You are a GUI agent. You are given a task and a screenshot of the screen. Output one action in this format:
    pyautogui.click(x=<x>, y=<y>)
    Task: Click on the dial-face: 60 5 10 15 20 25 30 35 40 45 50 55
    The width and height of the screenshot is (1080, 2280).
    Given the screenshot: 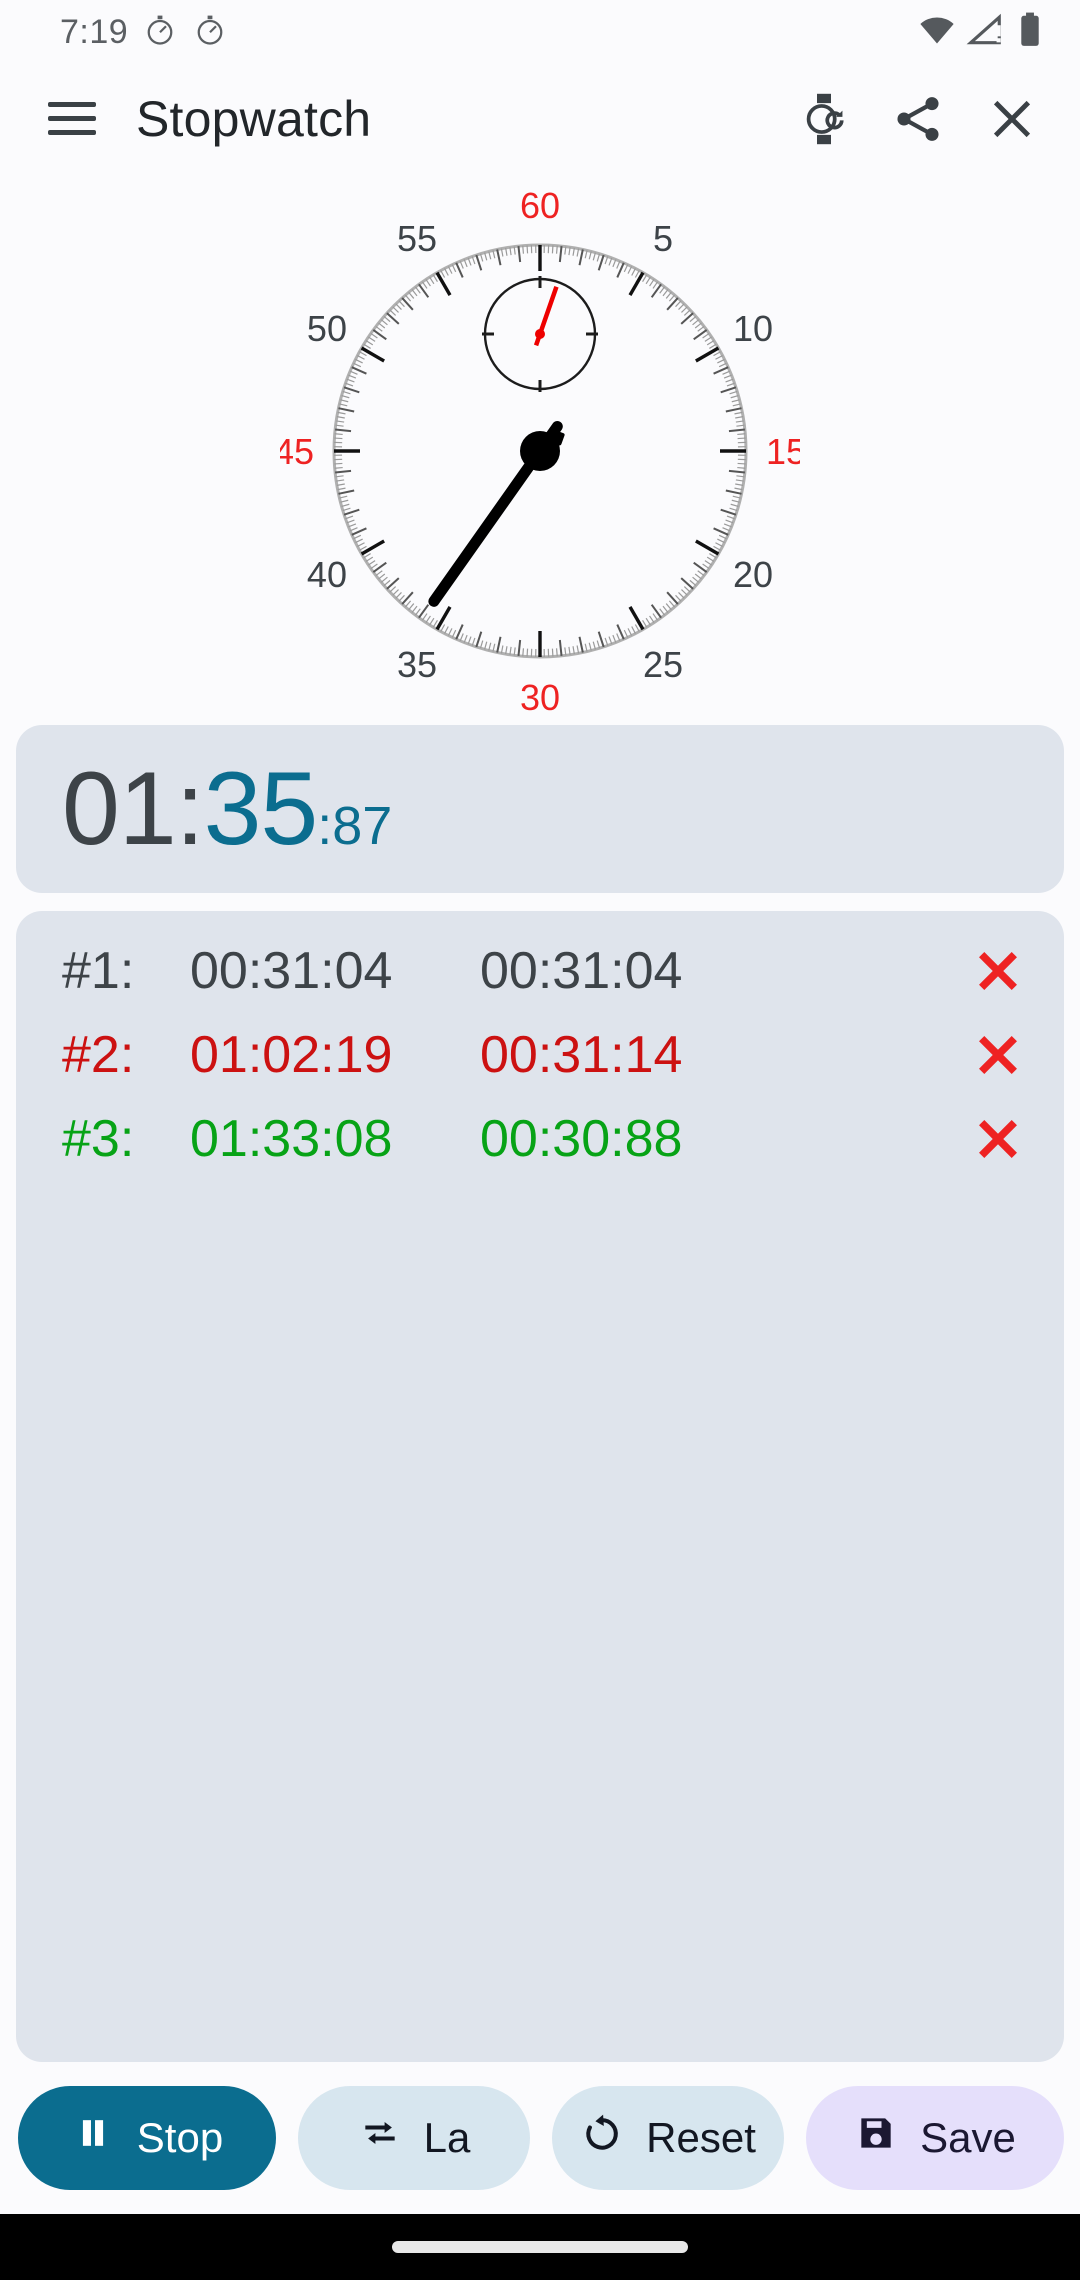 What is the action you would take?
    pyautogui.click(x=540, y=451)
    